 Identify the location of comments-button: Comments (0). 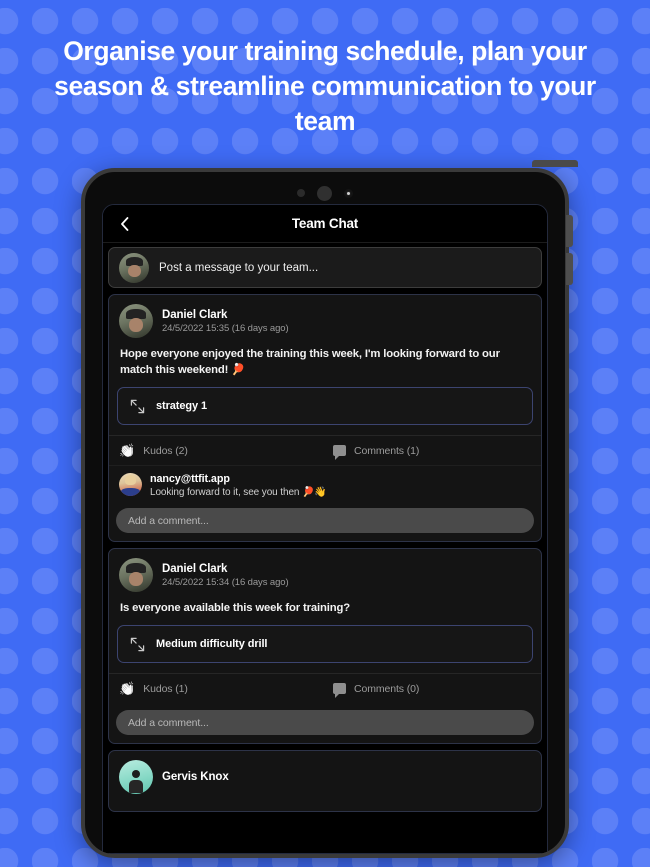
(433, 690).